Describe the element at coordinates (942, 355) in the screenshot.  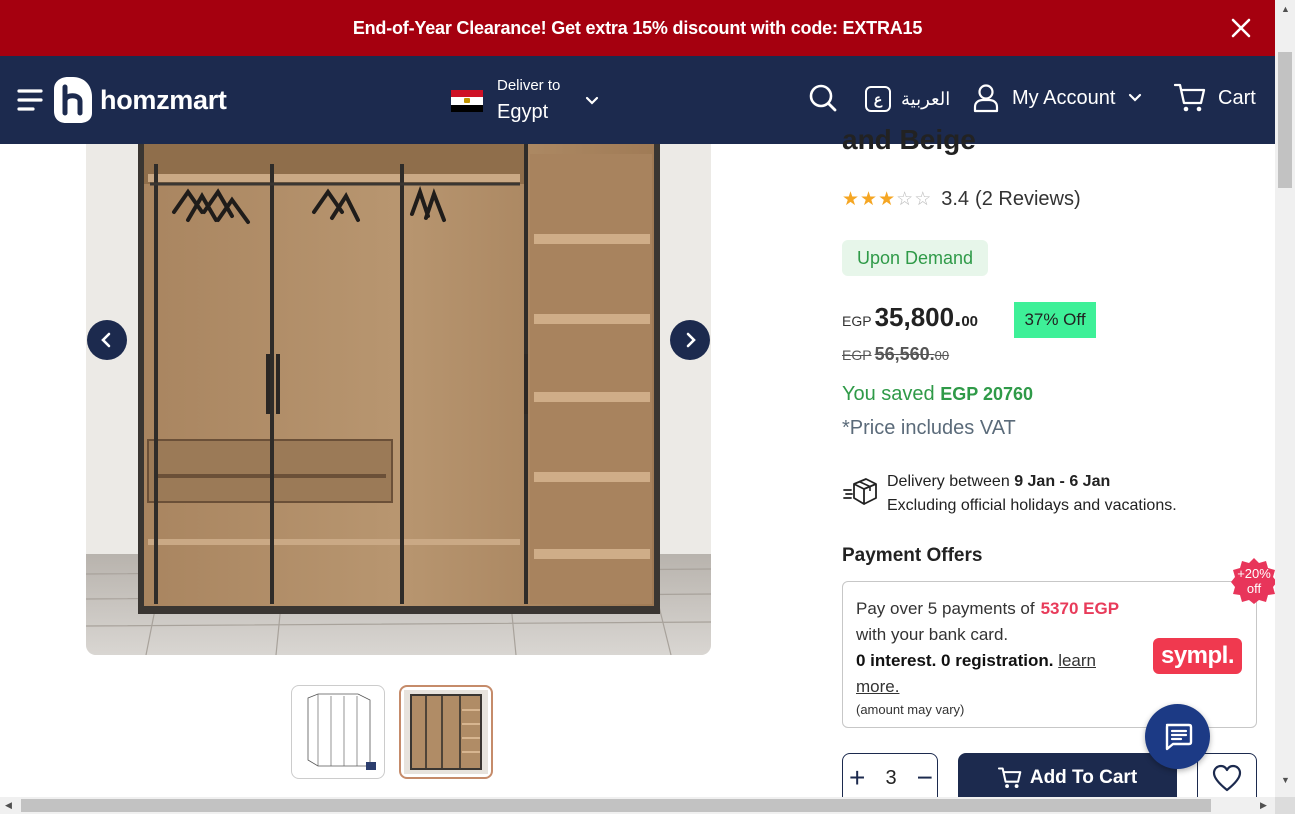
I see `old-price-decimals: 00` at that location.